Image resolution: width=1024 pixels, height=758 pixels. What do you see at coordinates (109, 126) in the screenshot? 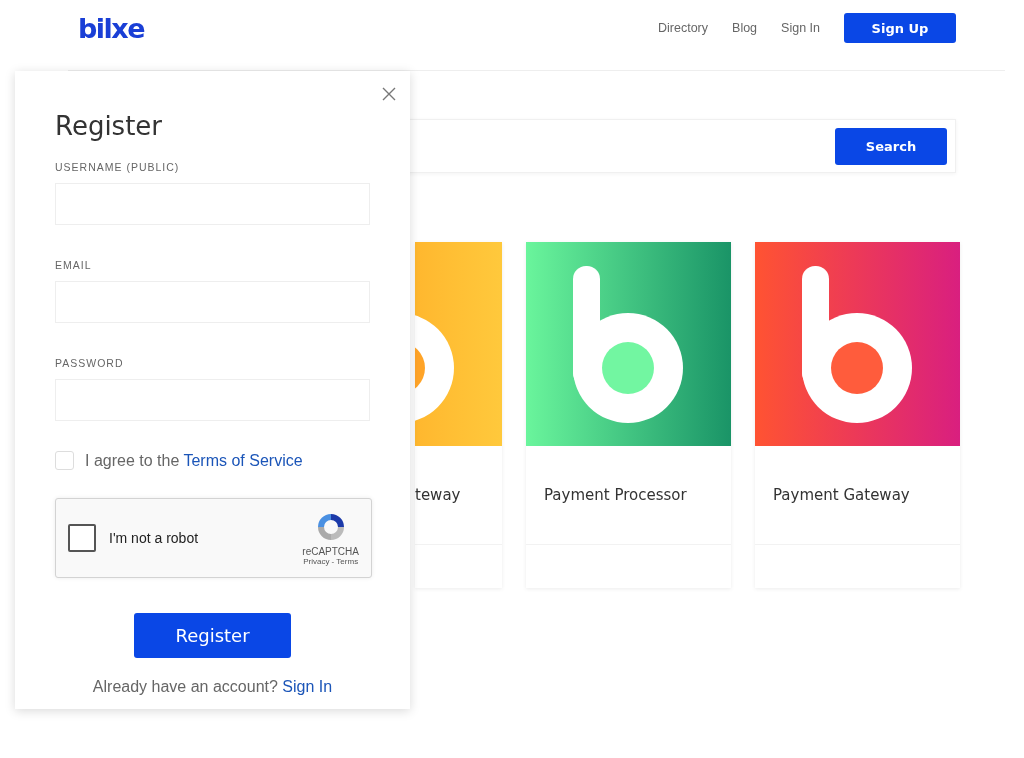
I see `dialog-title: Register` at bounding box center [109, 126].